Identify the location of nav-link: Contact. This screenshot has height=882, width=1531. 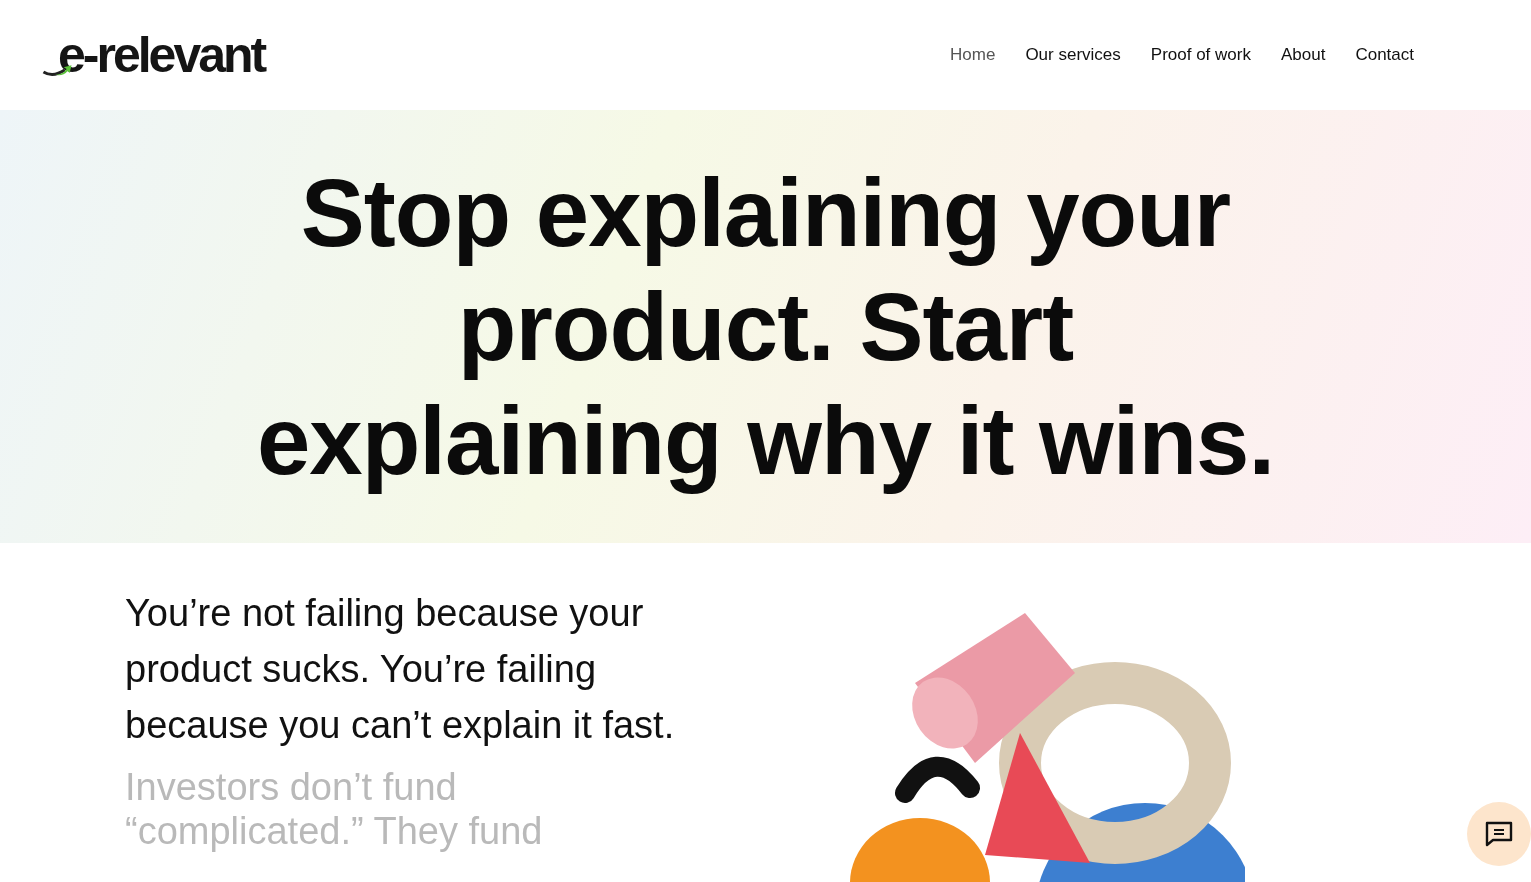
(1384, 55).